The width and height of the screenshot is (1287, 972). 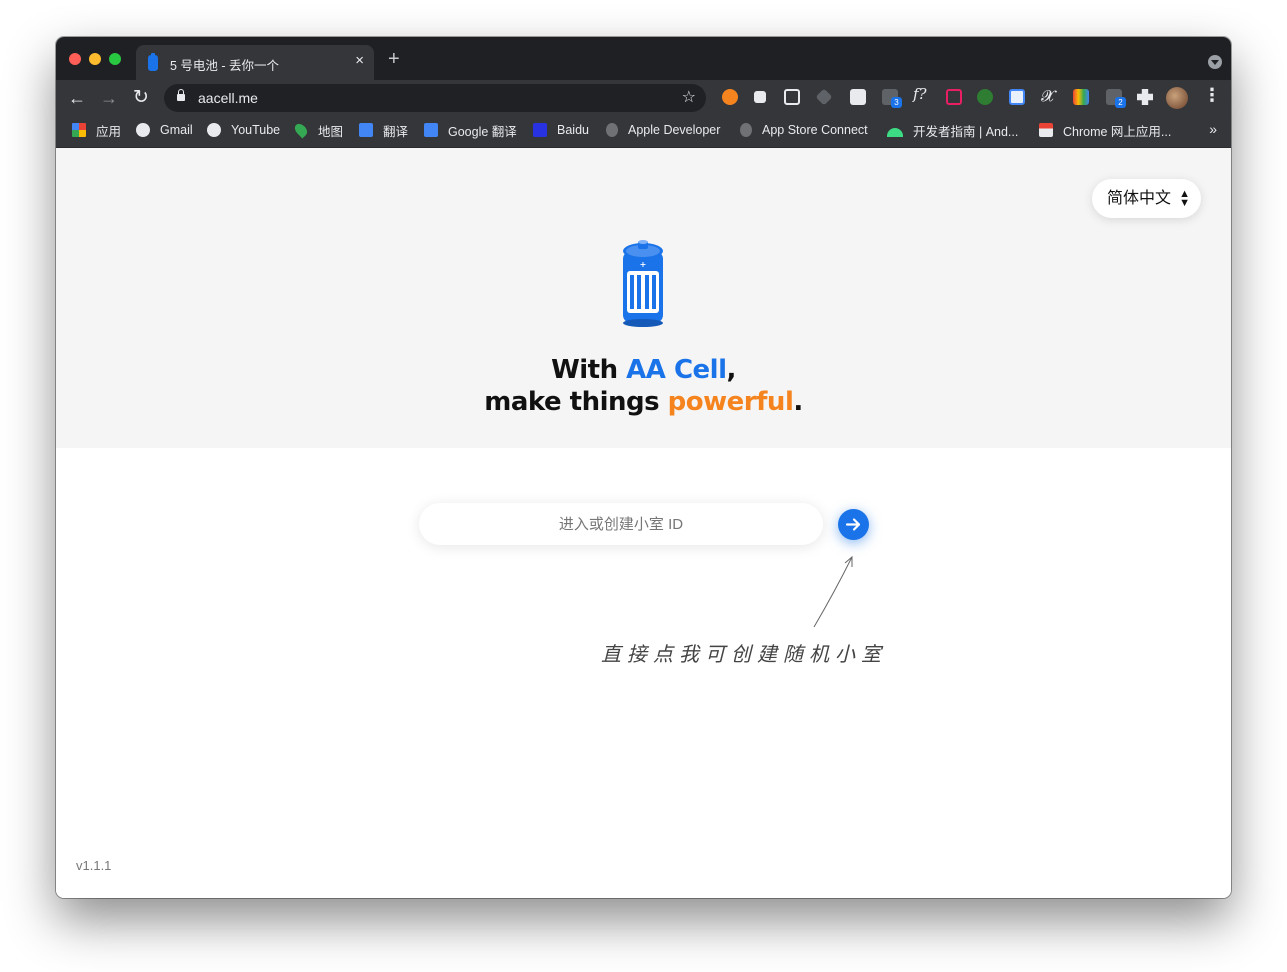 I want to click on bookmark-label: 翻译, so click(x=396, y=131).